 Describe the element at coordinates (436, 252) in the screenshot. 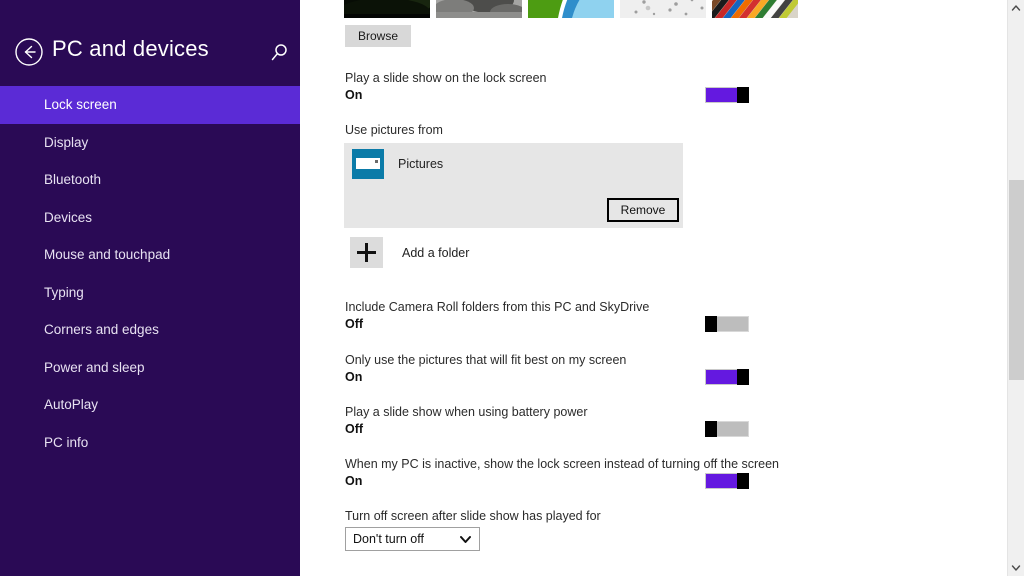

I see `add-folder-label: Add a folder` at that location.